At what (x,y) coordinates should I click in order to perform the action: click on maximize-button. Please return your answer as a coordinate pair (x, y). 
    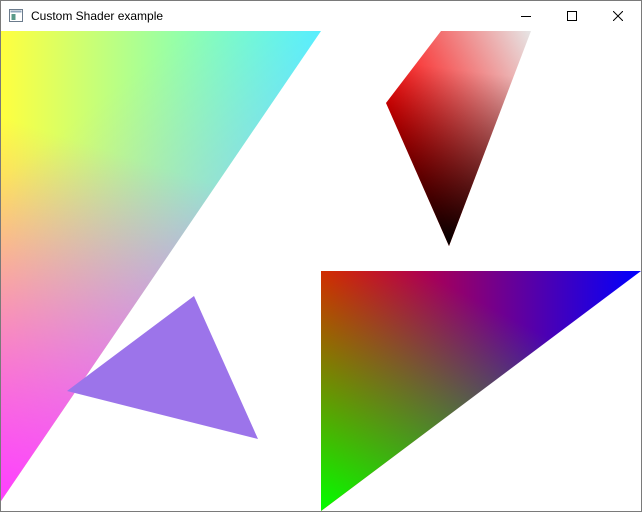
    Looking at the image, I should click on (572, 16).